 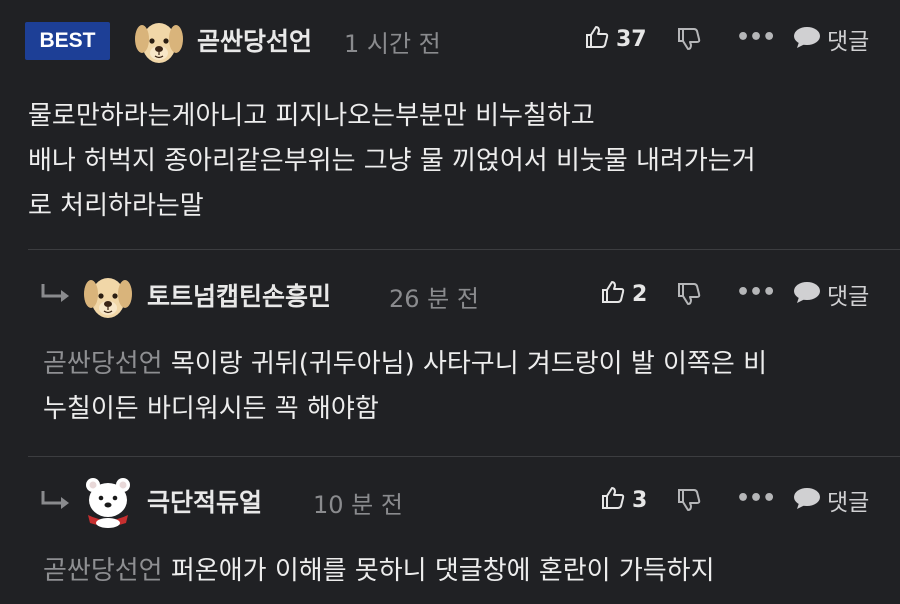 What do you see at coordinates (211, 409) in the screenshot?
I see `comment-line: 누칠이든 바디워시든 꼭 해야함` at bounding box center [211, 409].